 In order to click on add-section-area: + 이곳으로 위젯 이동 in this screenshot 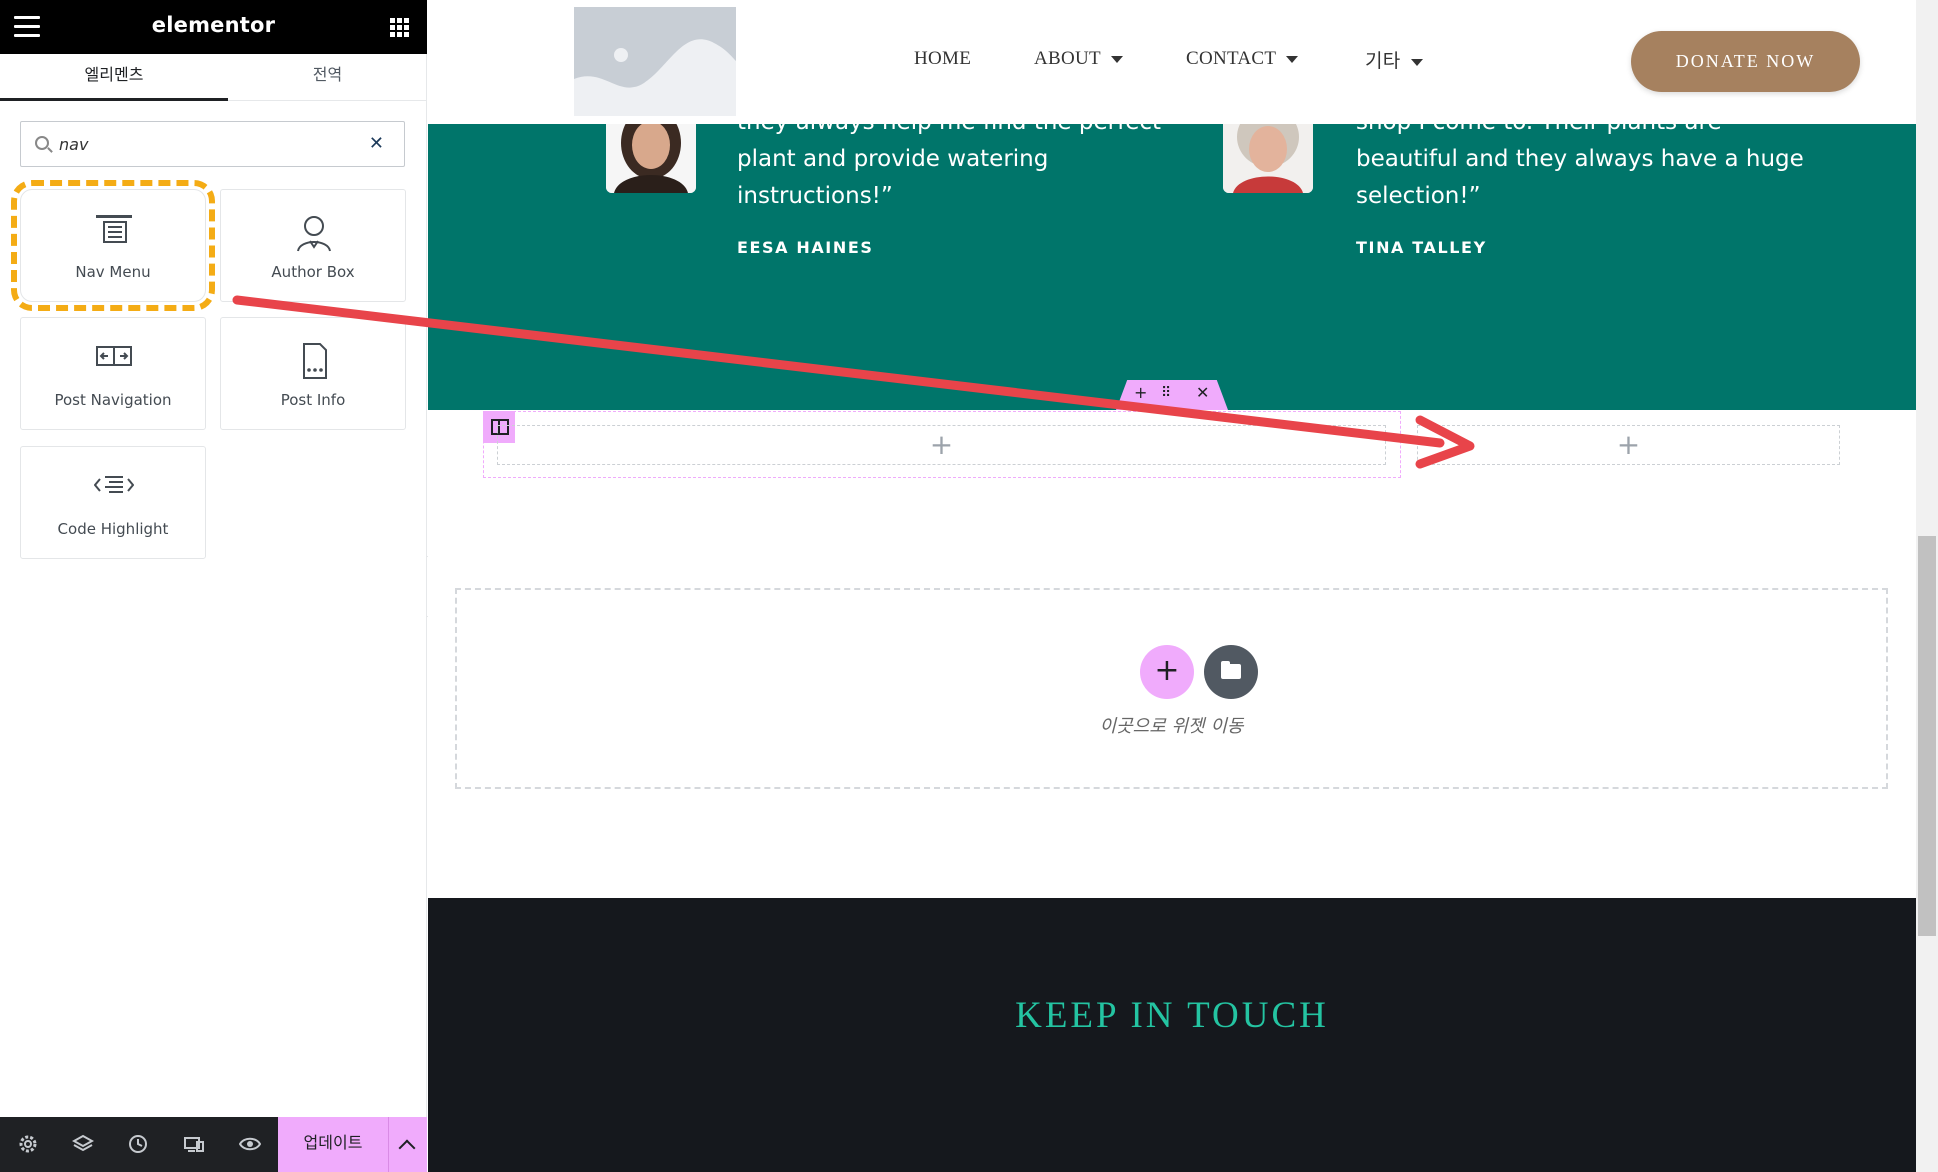, I will do `click(1171, 688)`.